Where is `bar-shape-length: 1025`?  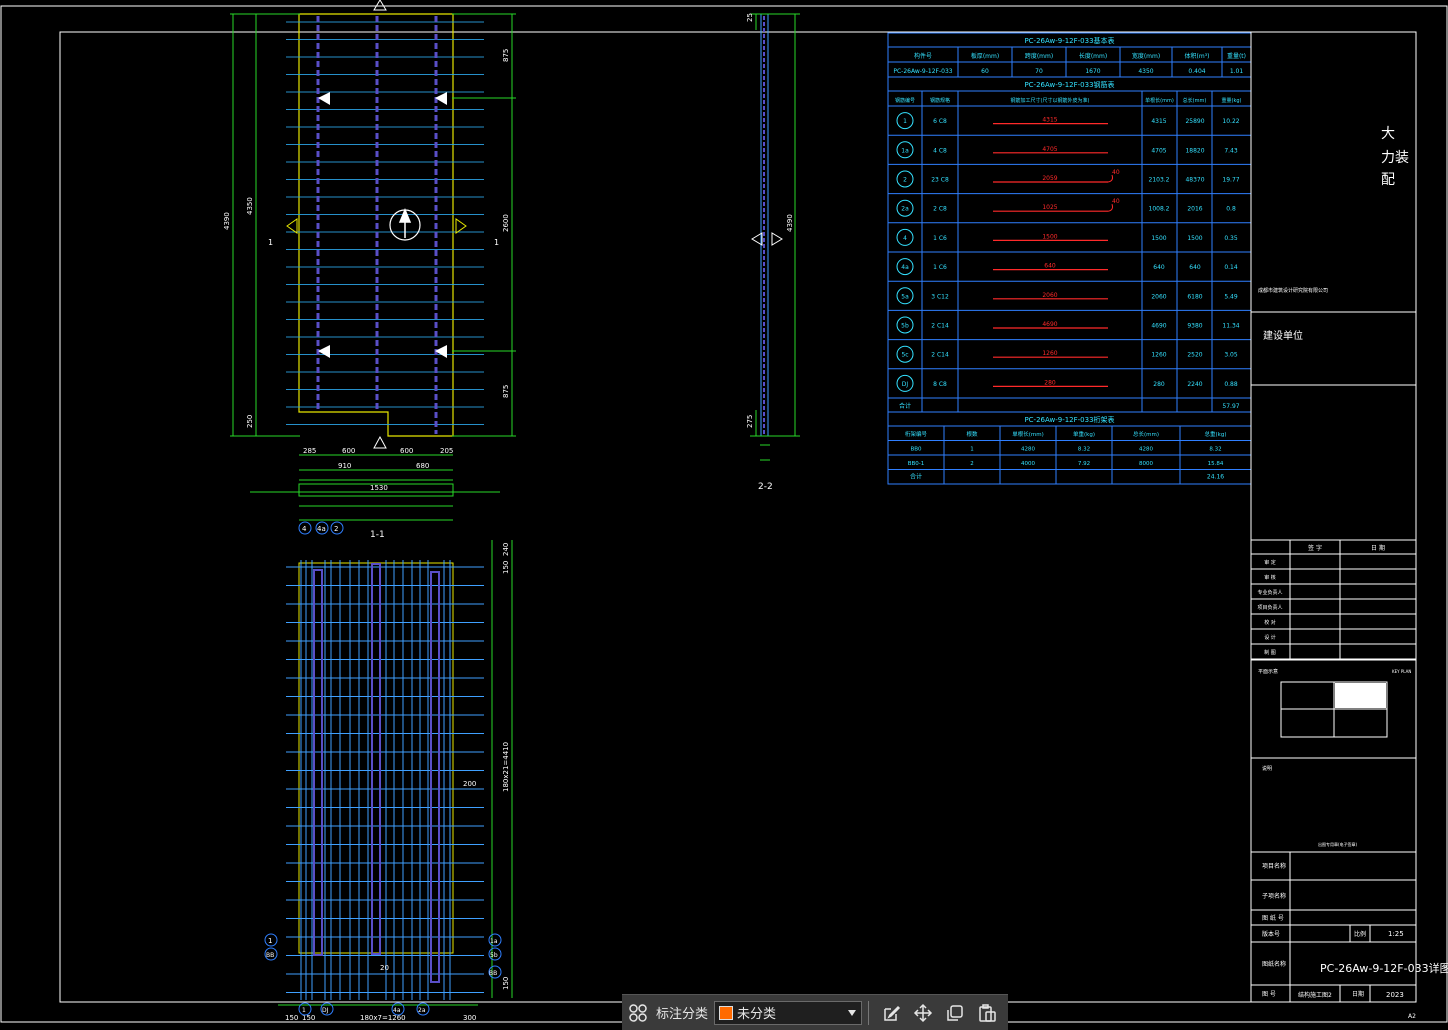 bar-shape-length: 1025 is located at coordinates (1049, 207).